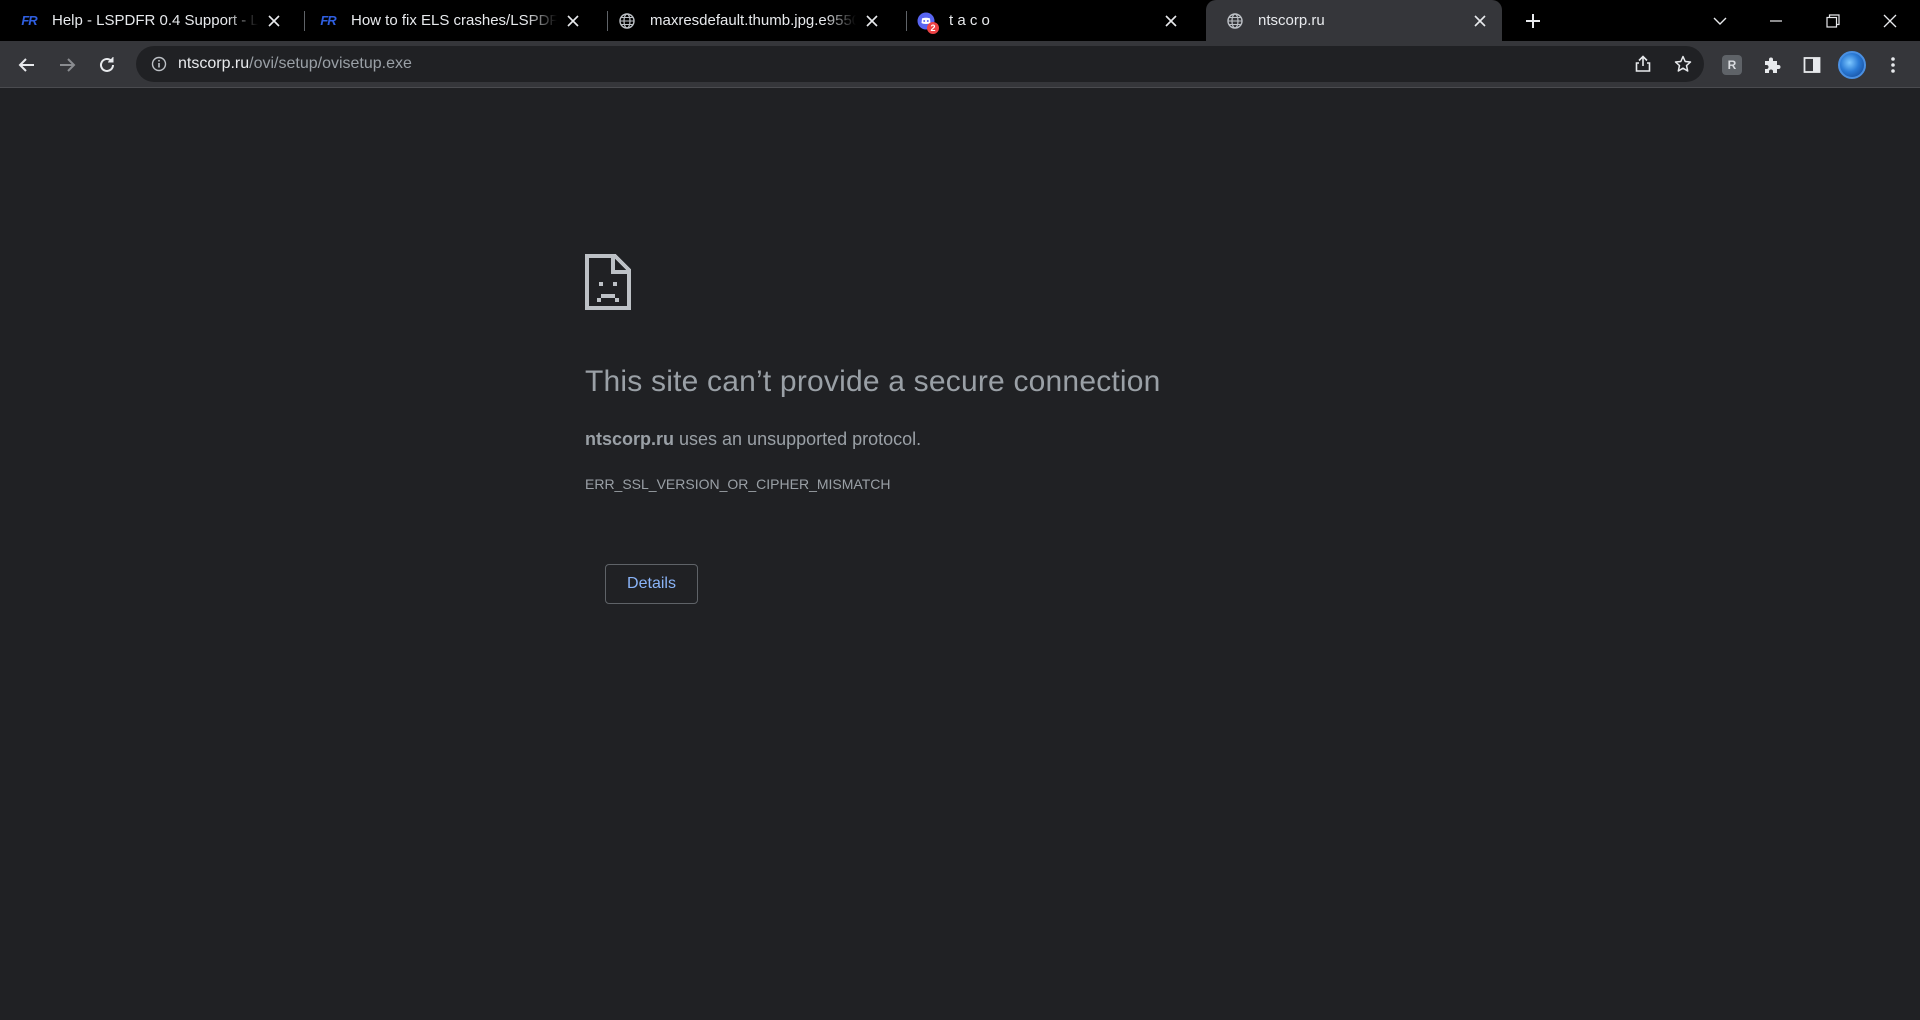  Describe the element at coordinates (1852, 65) in the screenshot. I see `profile-avatar` at that location.